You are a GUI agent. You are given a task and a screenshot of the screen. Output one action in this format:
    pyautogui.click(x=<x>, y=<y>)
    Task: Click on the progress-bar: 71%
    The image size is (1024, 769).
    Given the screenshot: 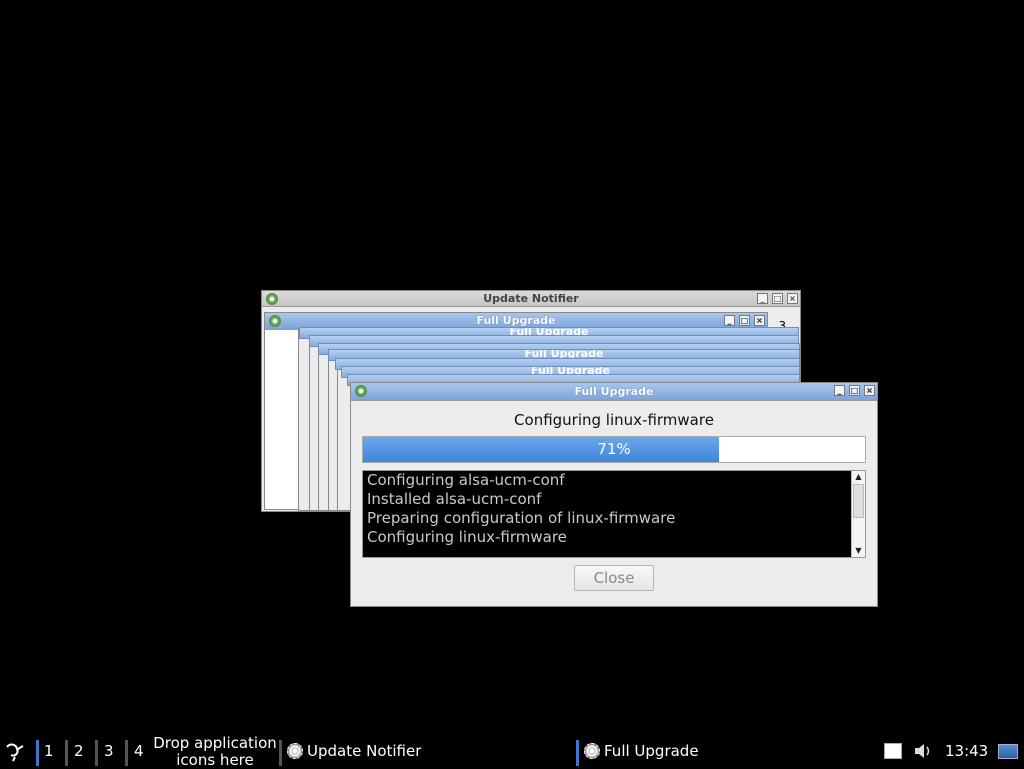 What is the action you would take?
    pyautogui.click(x=614, y=449)
    